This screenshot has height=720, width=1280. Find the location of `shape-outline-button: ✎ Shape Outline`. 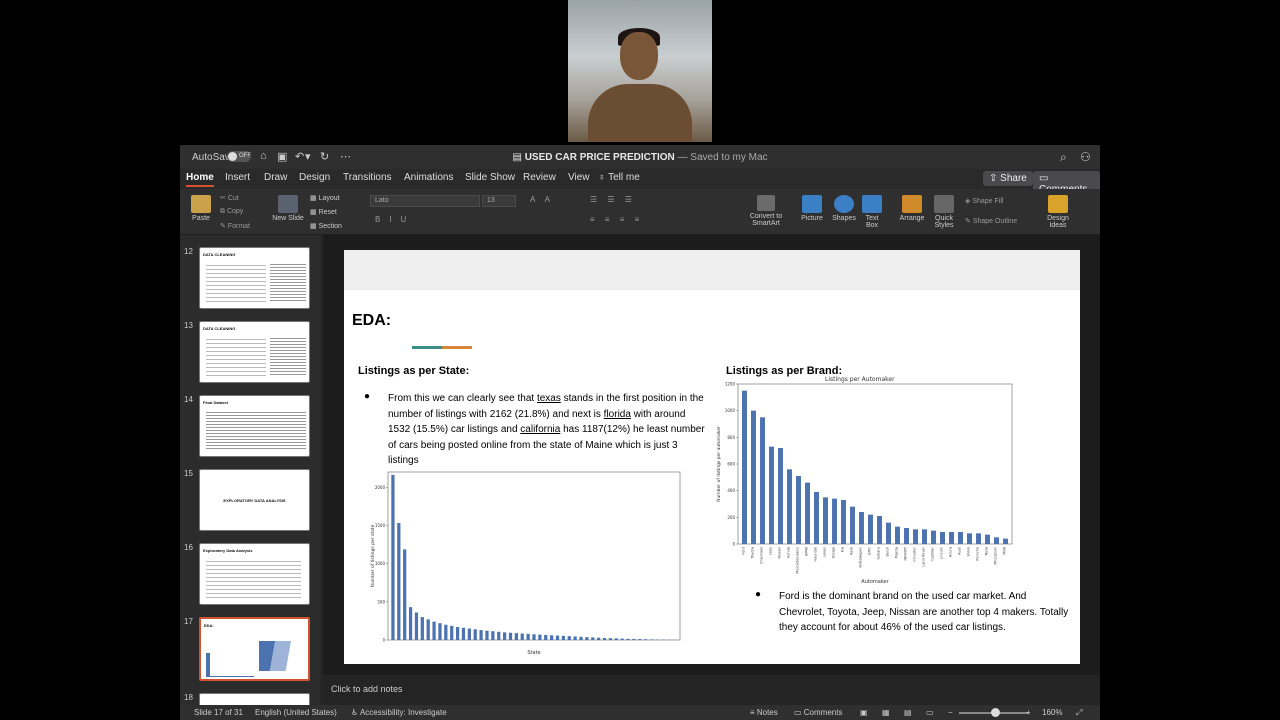

shape-outline-button: ✎ Shape Outline is located at coordinates (991, 221).